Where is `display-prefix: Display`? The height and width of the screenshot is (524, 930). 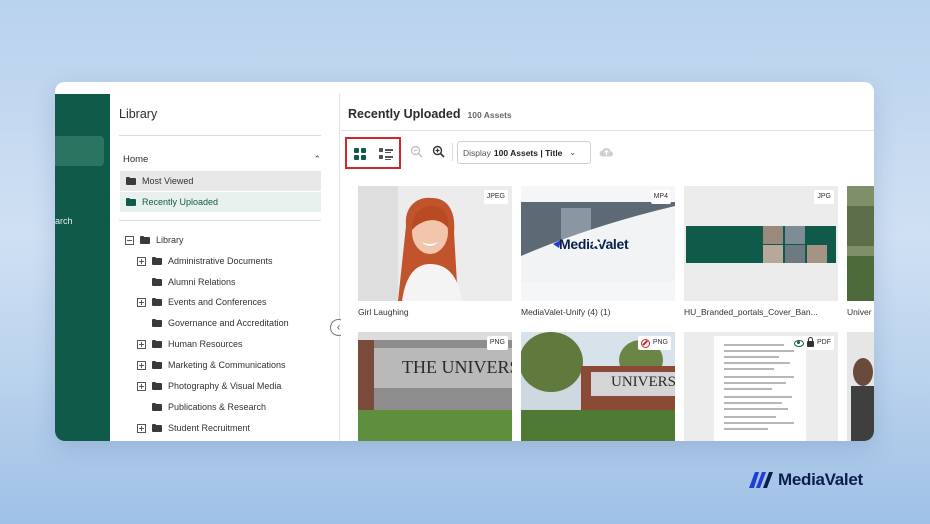 display-prefix: Display is located at coordinates (477, 152).